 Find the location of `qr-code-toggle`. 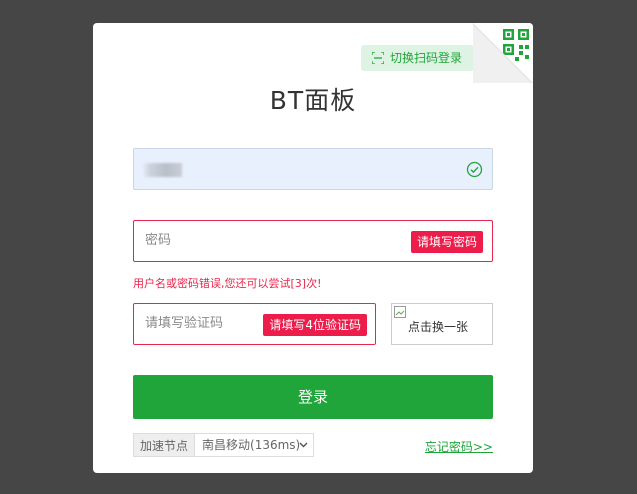

qr-code-toggle is located at coordinates (503, 53).